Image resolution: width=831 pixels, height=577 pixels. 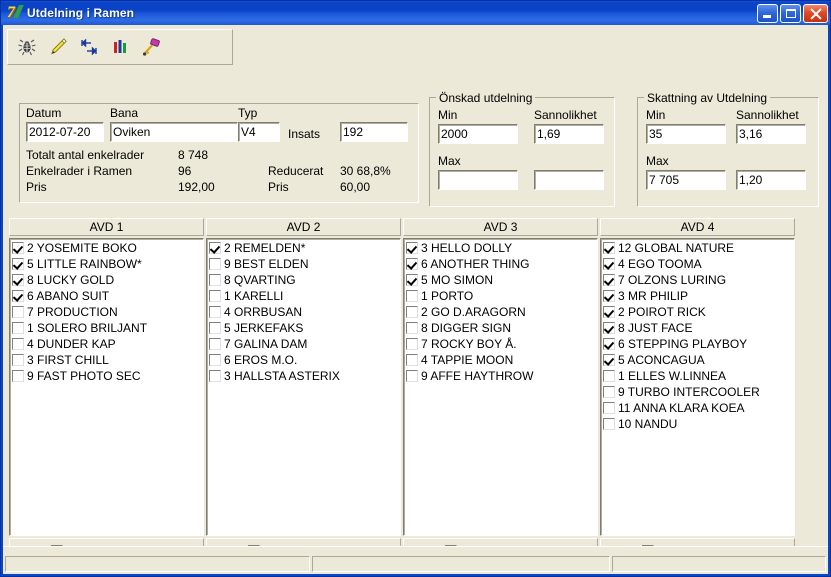 I want to click on list-item: 4 ORRBUSAN, so click(x=304, y=312).